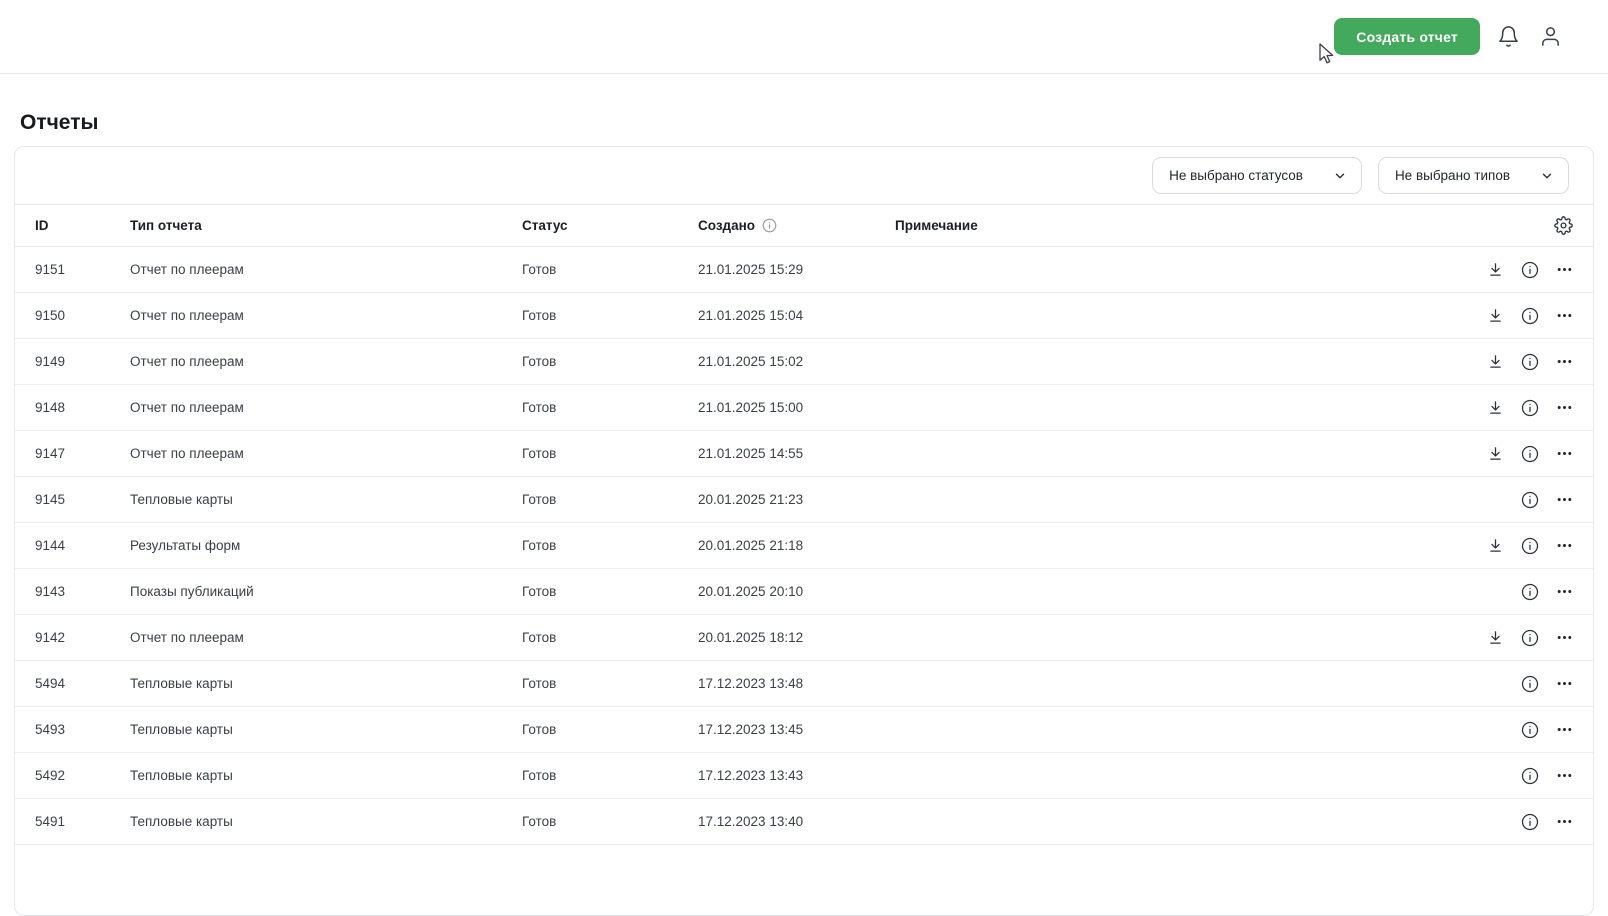 This screenshot has height=916, width=1608. I want to click on column-header-status: Статус, so click(545, 225).